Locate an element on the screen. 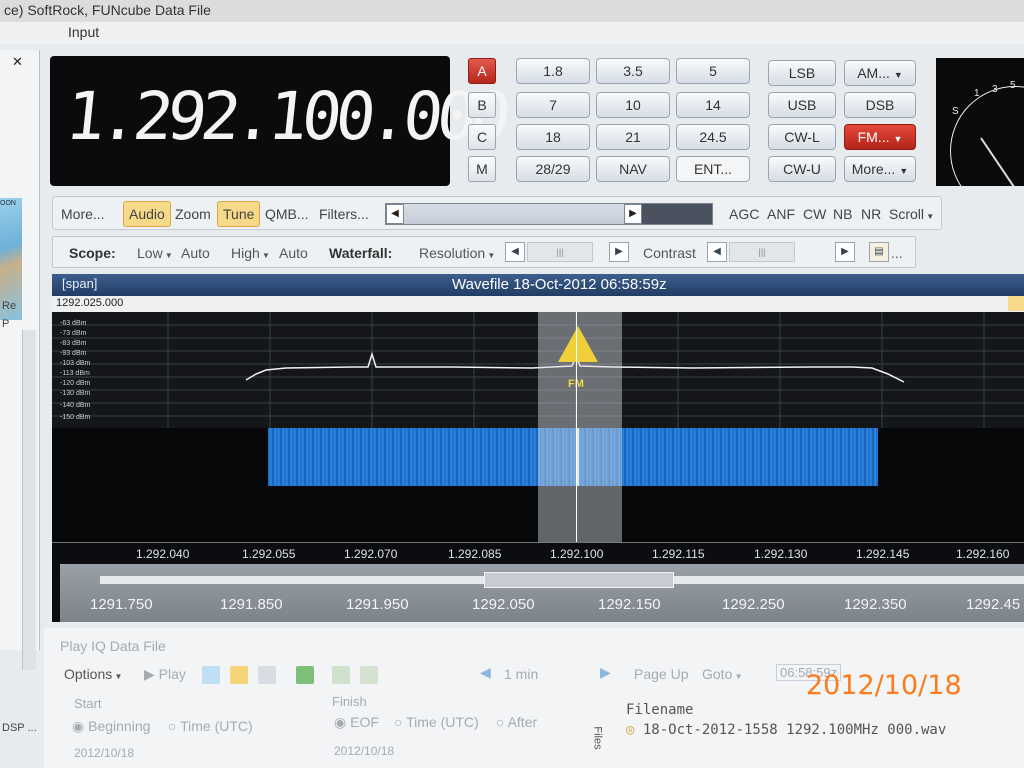 The width and height of the screenshot is (1024, 768). finish-date-field: 2012/10/18 is located at coordinates (364, 751).